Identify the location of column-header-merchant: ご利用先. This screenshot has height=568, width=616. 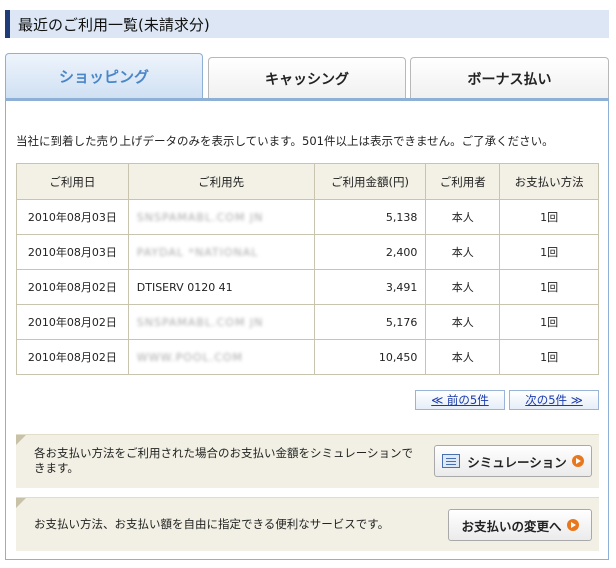
(221, 181).